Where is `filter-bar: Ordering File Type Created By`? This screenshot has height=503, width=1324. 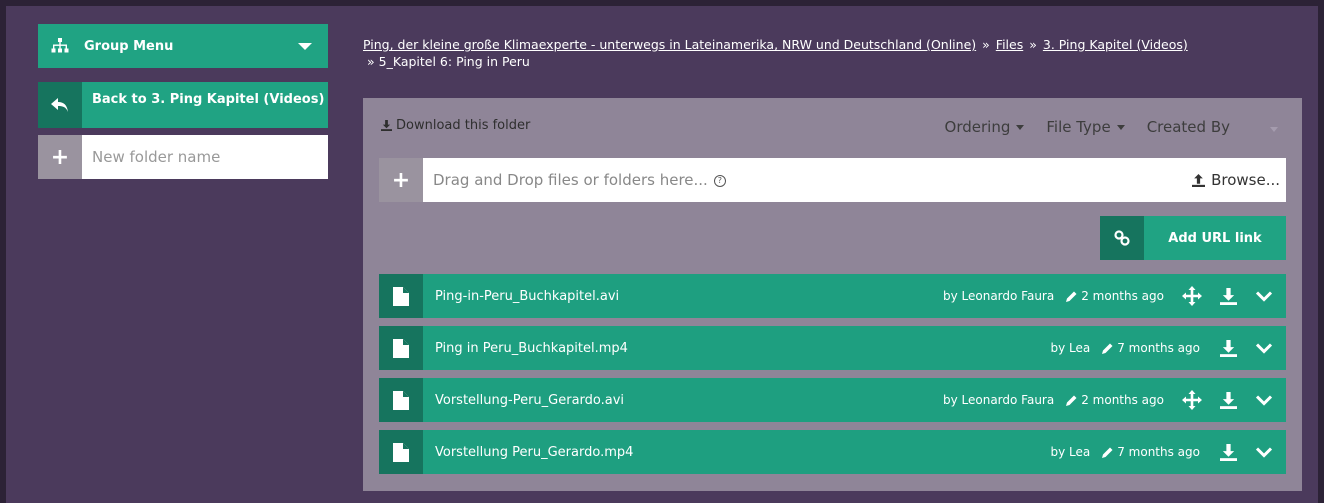
filter-bar: Ordering File Type Created By is located at coordinates (1087, 127).